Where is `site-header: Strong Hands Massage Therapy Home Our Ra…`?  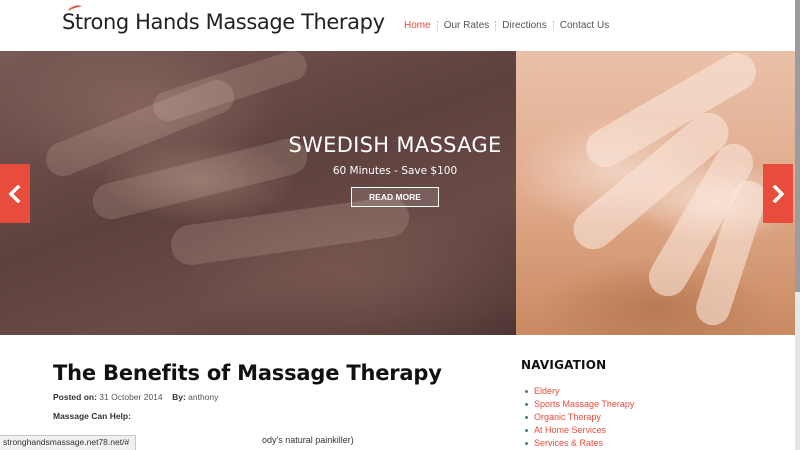
site-header: Strong Hands Massage Therapy Home Our Ra… is located at coordinates (397, 25).